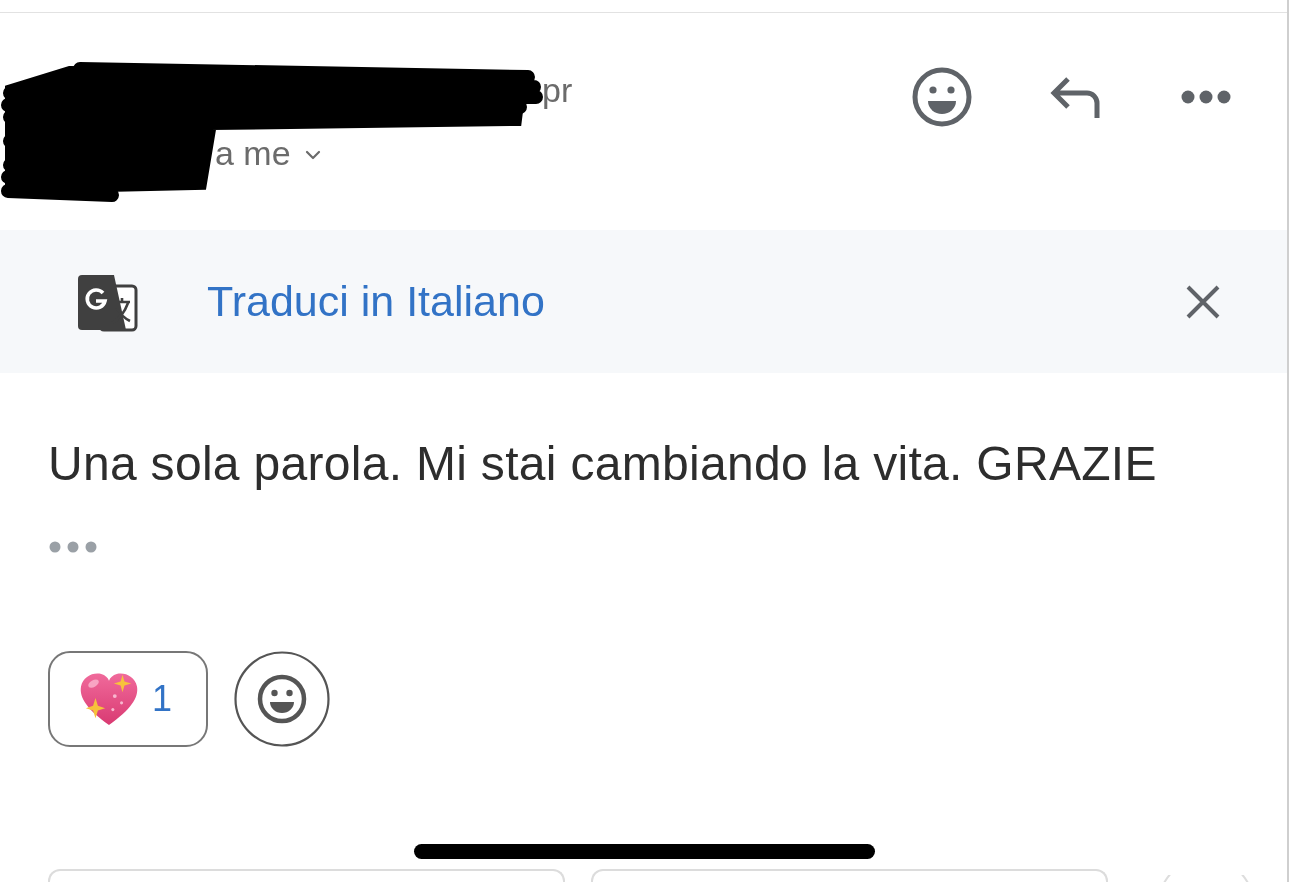 This screenshot has height=882, width=1289. I want to click on sender-name: pr, so click(557, 90).